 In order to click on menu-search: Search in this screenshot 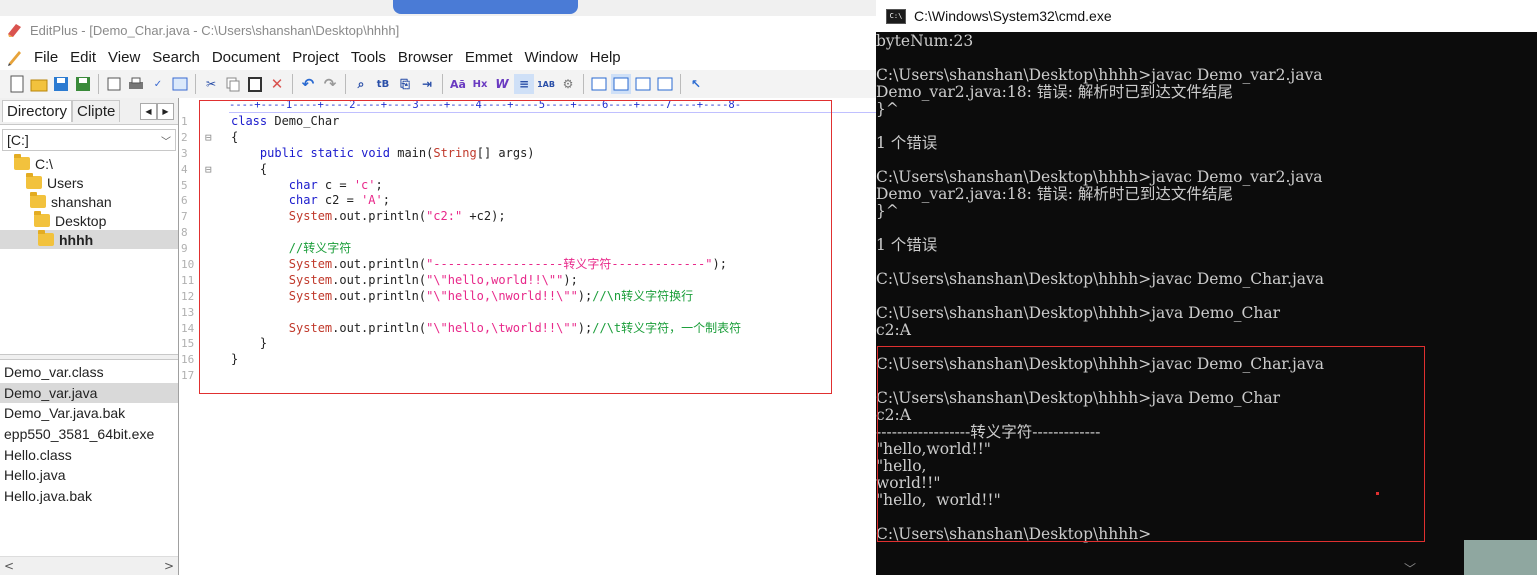, I will do `click(176, 57)`.